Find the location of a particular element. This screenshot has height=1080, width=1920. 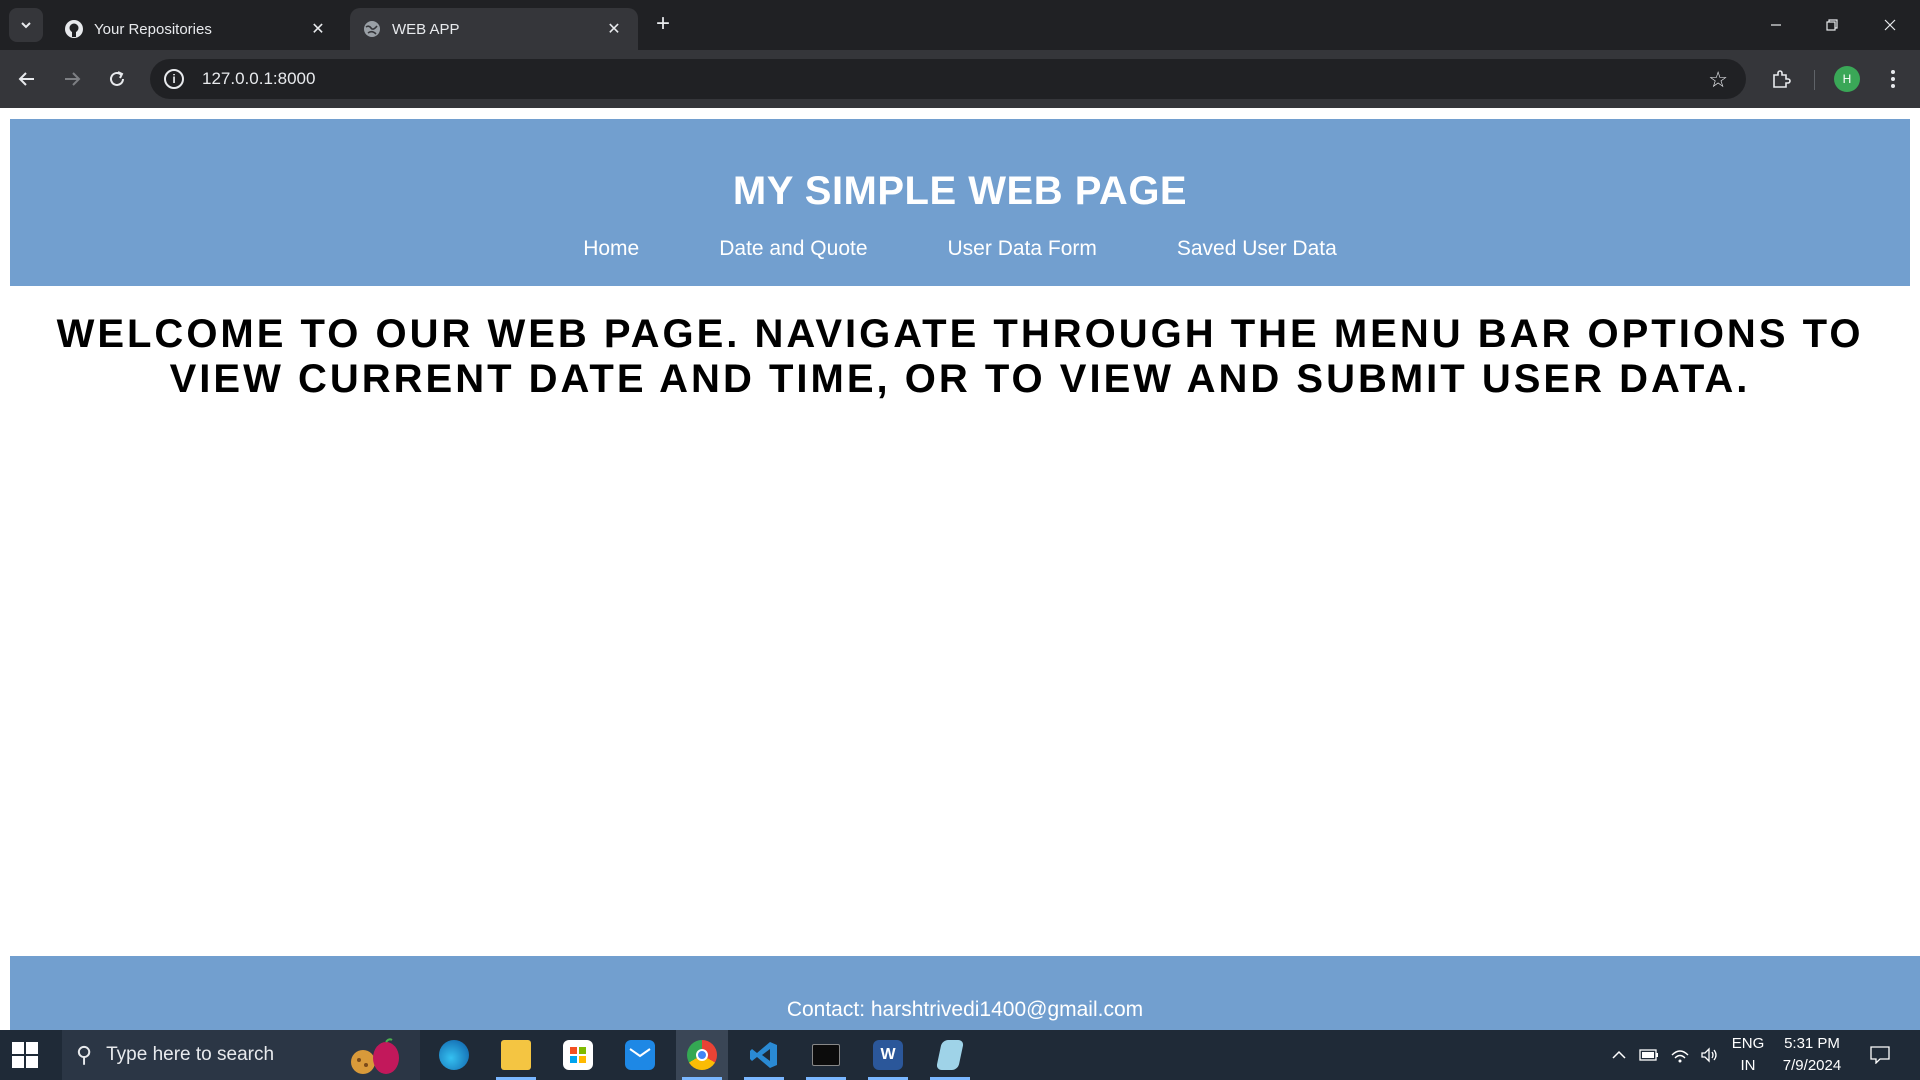

edge-icon is located at coordinates (454, 1055).